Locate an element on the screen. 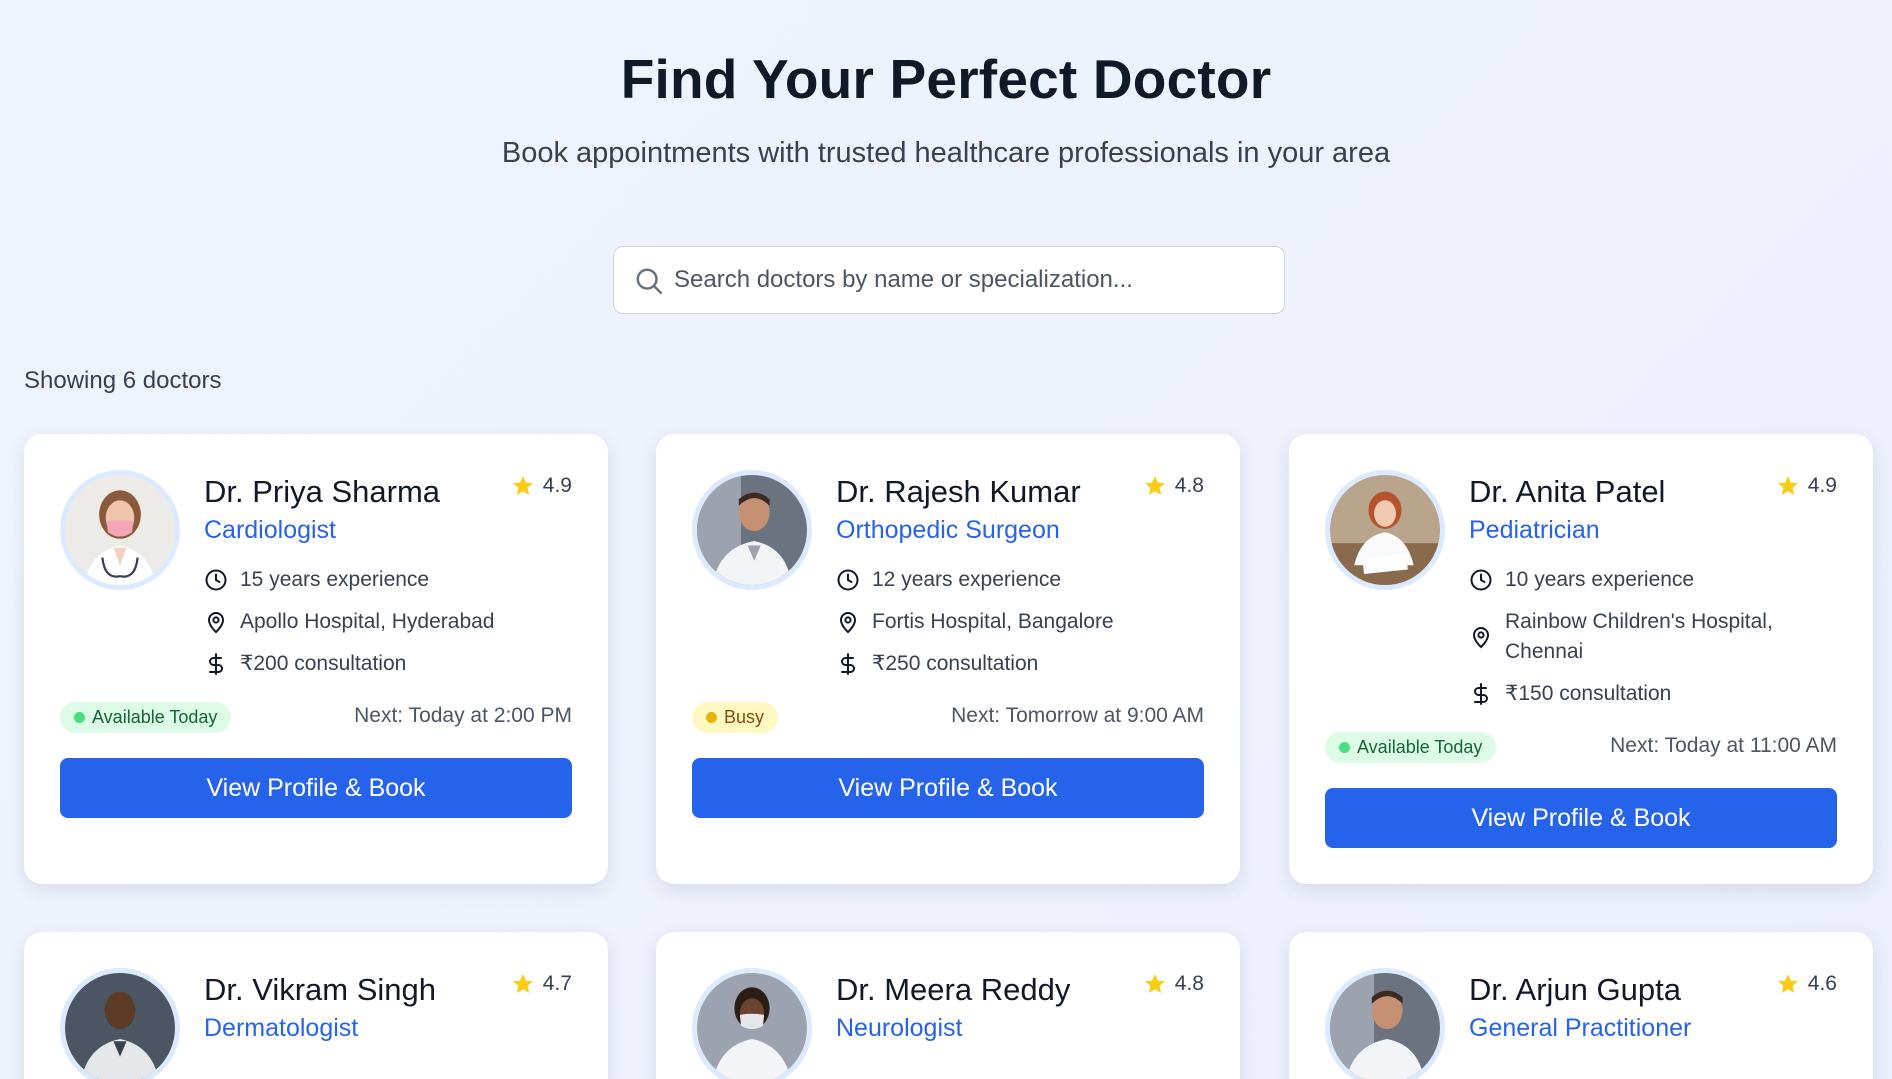 The height and width of the screenshot is (1079, 1892). location-row: Rainbow Children's Hospital, Chennai is located at coordinates (1654, 637).